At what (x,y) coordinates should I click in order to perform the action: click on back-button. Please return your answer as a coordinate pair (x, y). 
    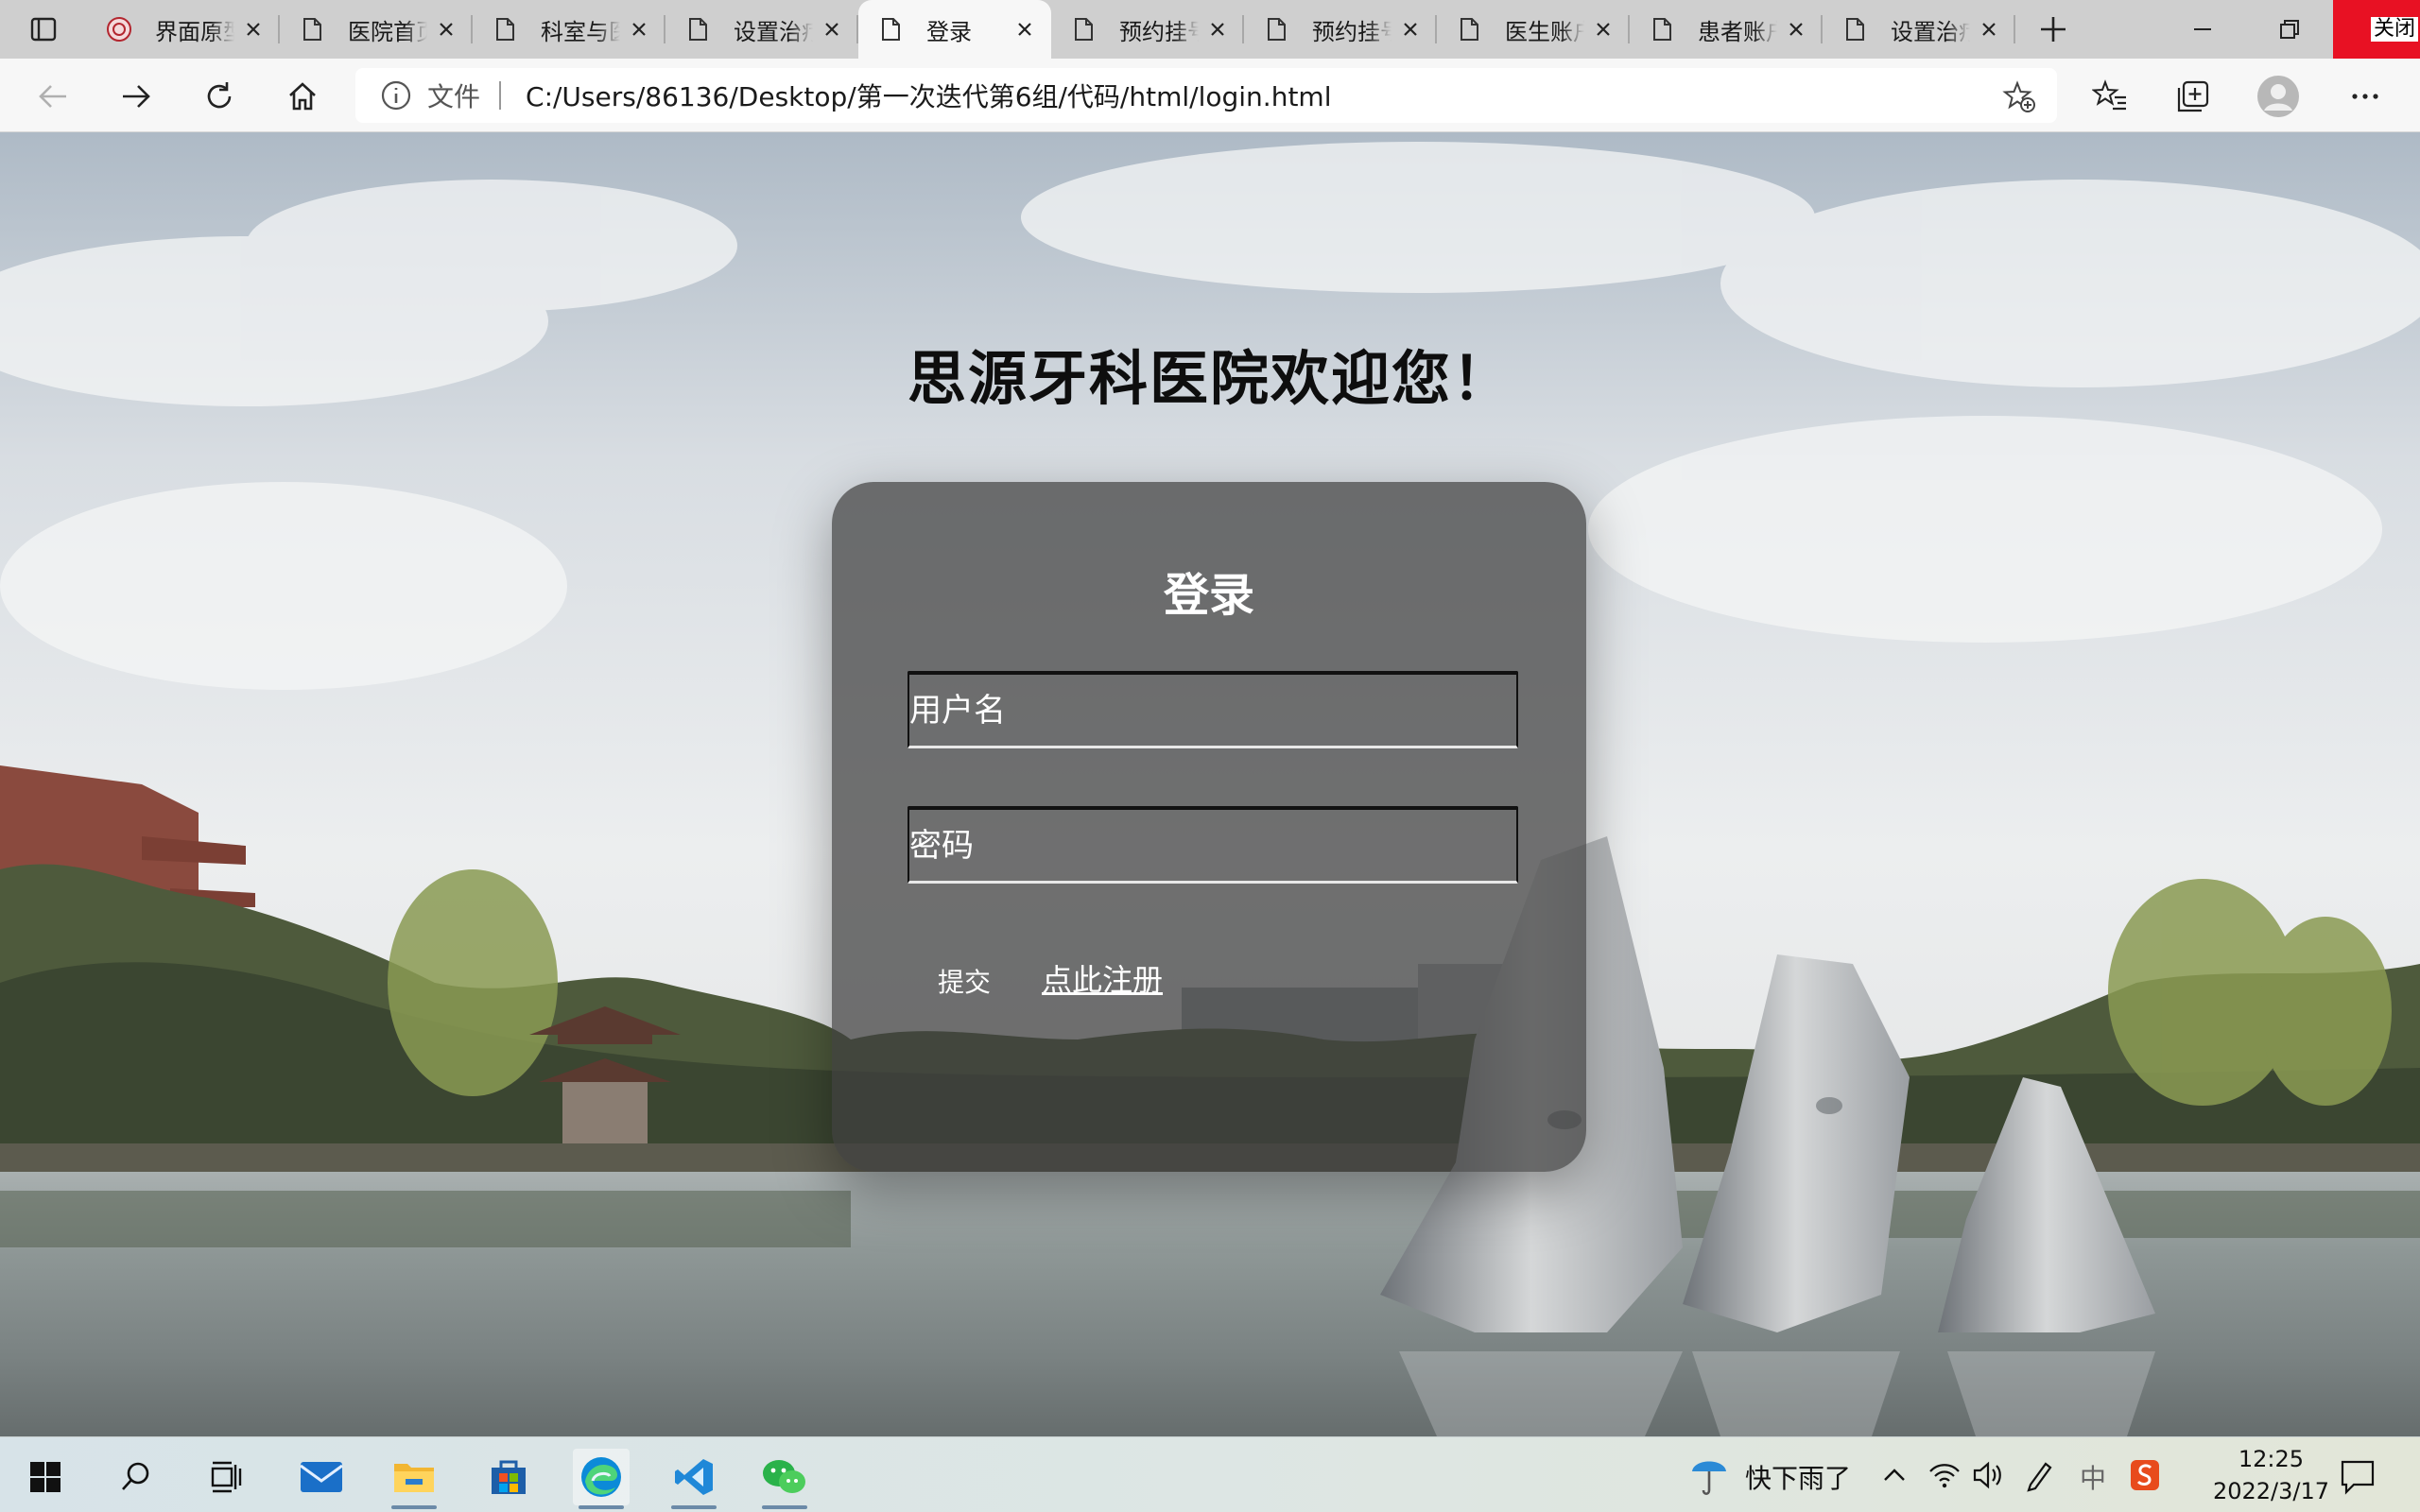
    Looking at the image, I should click on (52, 96).